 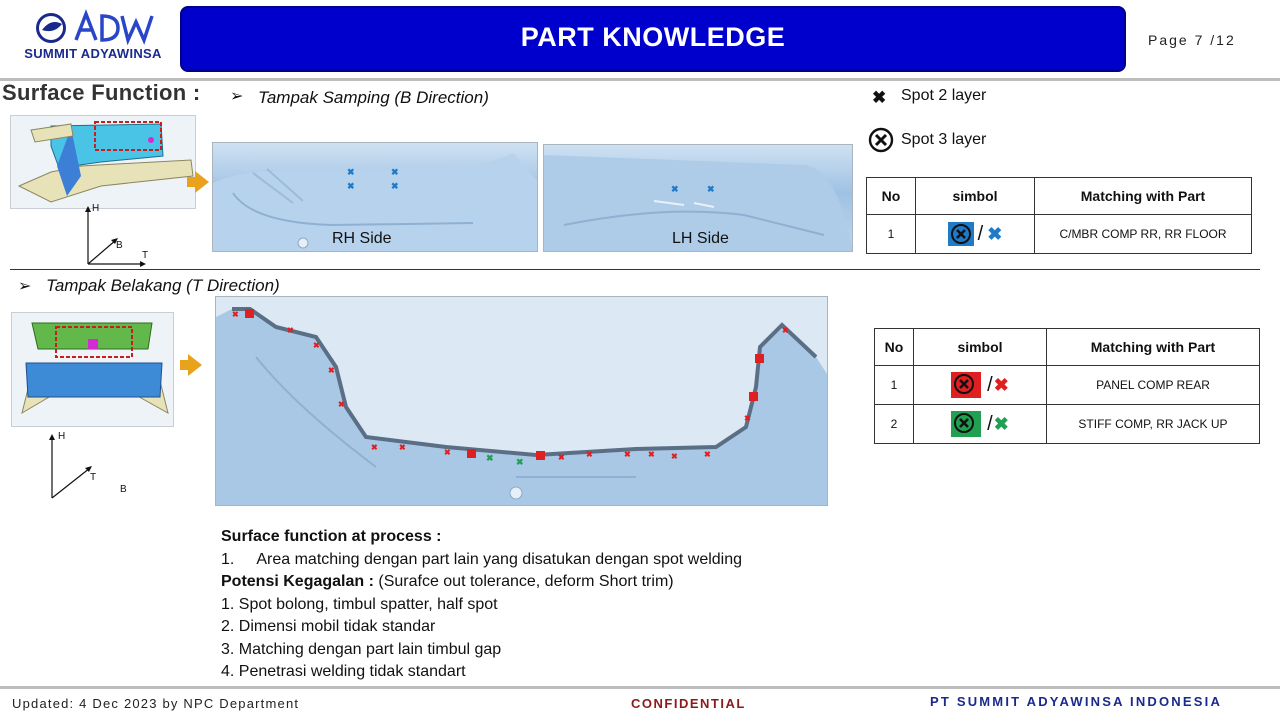 What do you see at coordinates (331, 536) in the screenshot?
I see `process-title: Surface function at process :` at bounding box center [331, 536].